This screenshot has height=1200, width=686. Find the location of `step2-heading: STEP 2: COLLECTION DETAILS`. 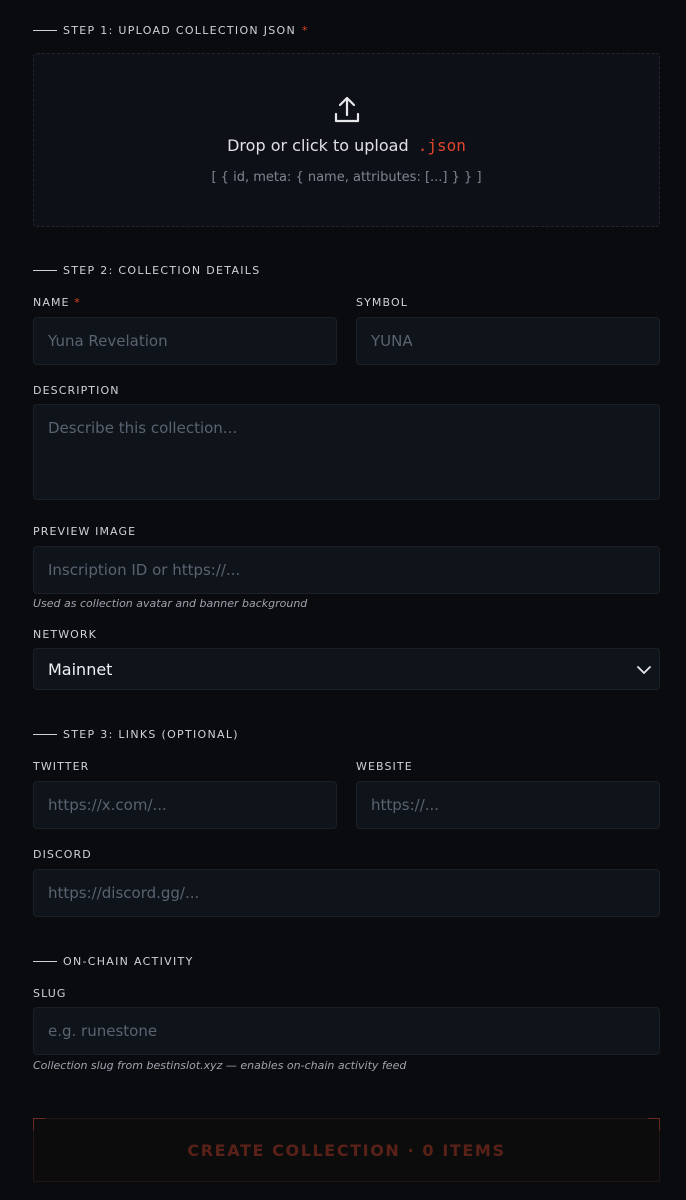

step2-heading: STEP 2: COLLECTION DETAILS is located at coordinates (147, 270).